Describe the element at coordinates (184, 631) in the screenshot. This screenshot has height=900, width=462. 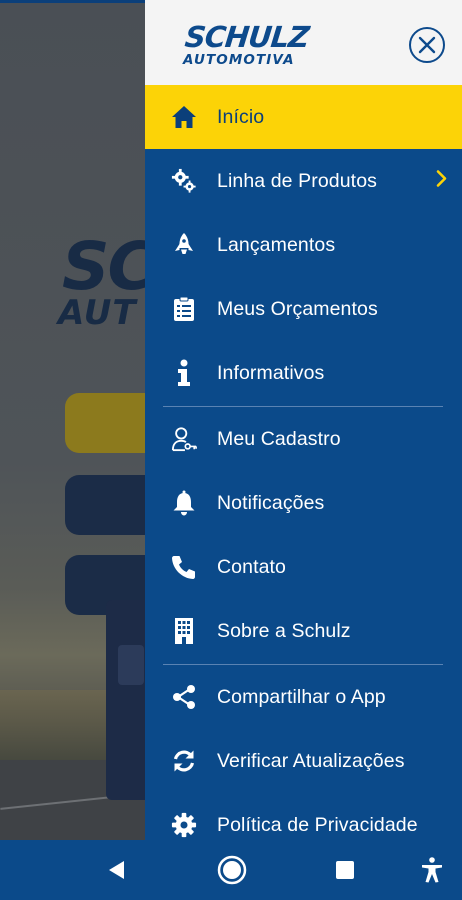
I see `building-icon` at that location.